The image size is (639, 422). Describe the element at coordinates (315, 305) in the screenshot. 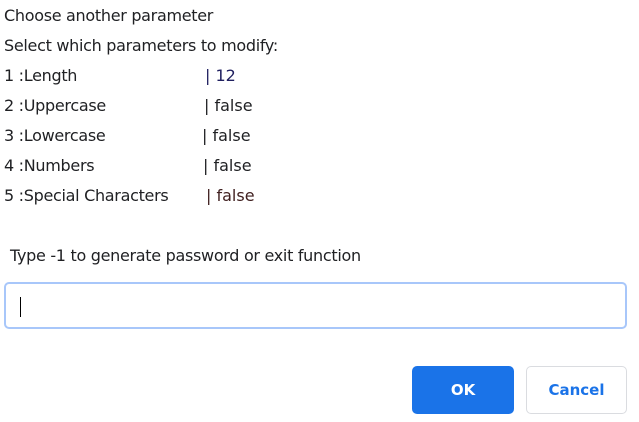

I see `prompt-input` at that location.